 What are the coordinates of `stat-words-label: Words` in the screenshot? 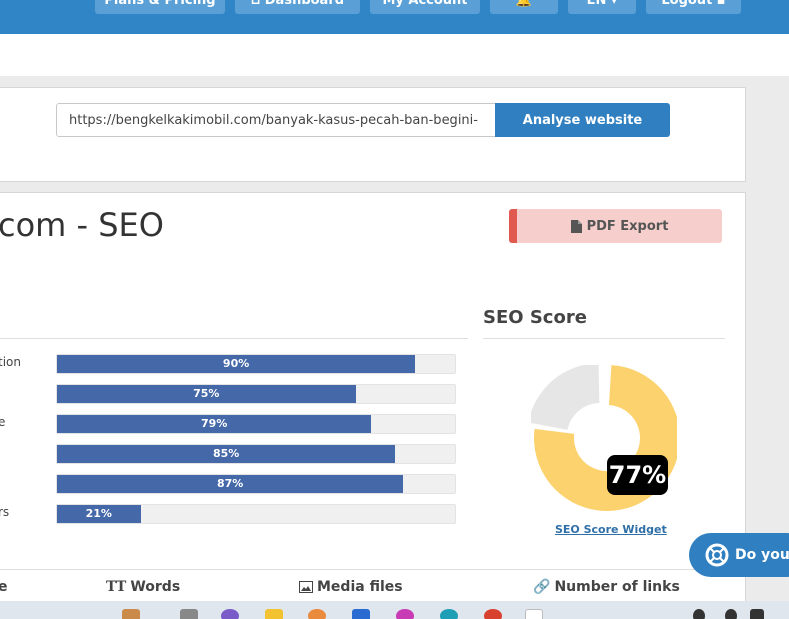 It's located at (155, 587).